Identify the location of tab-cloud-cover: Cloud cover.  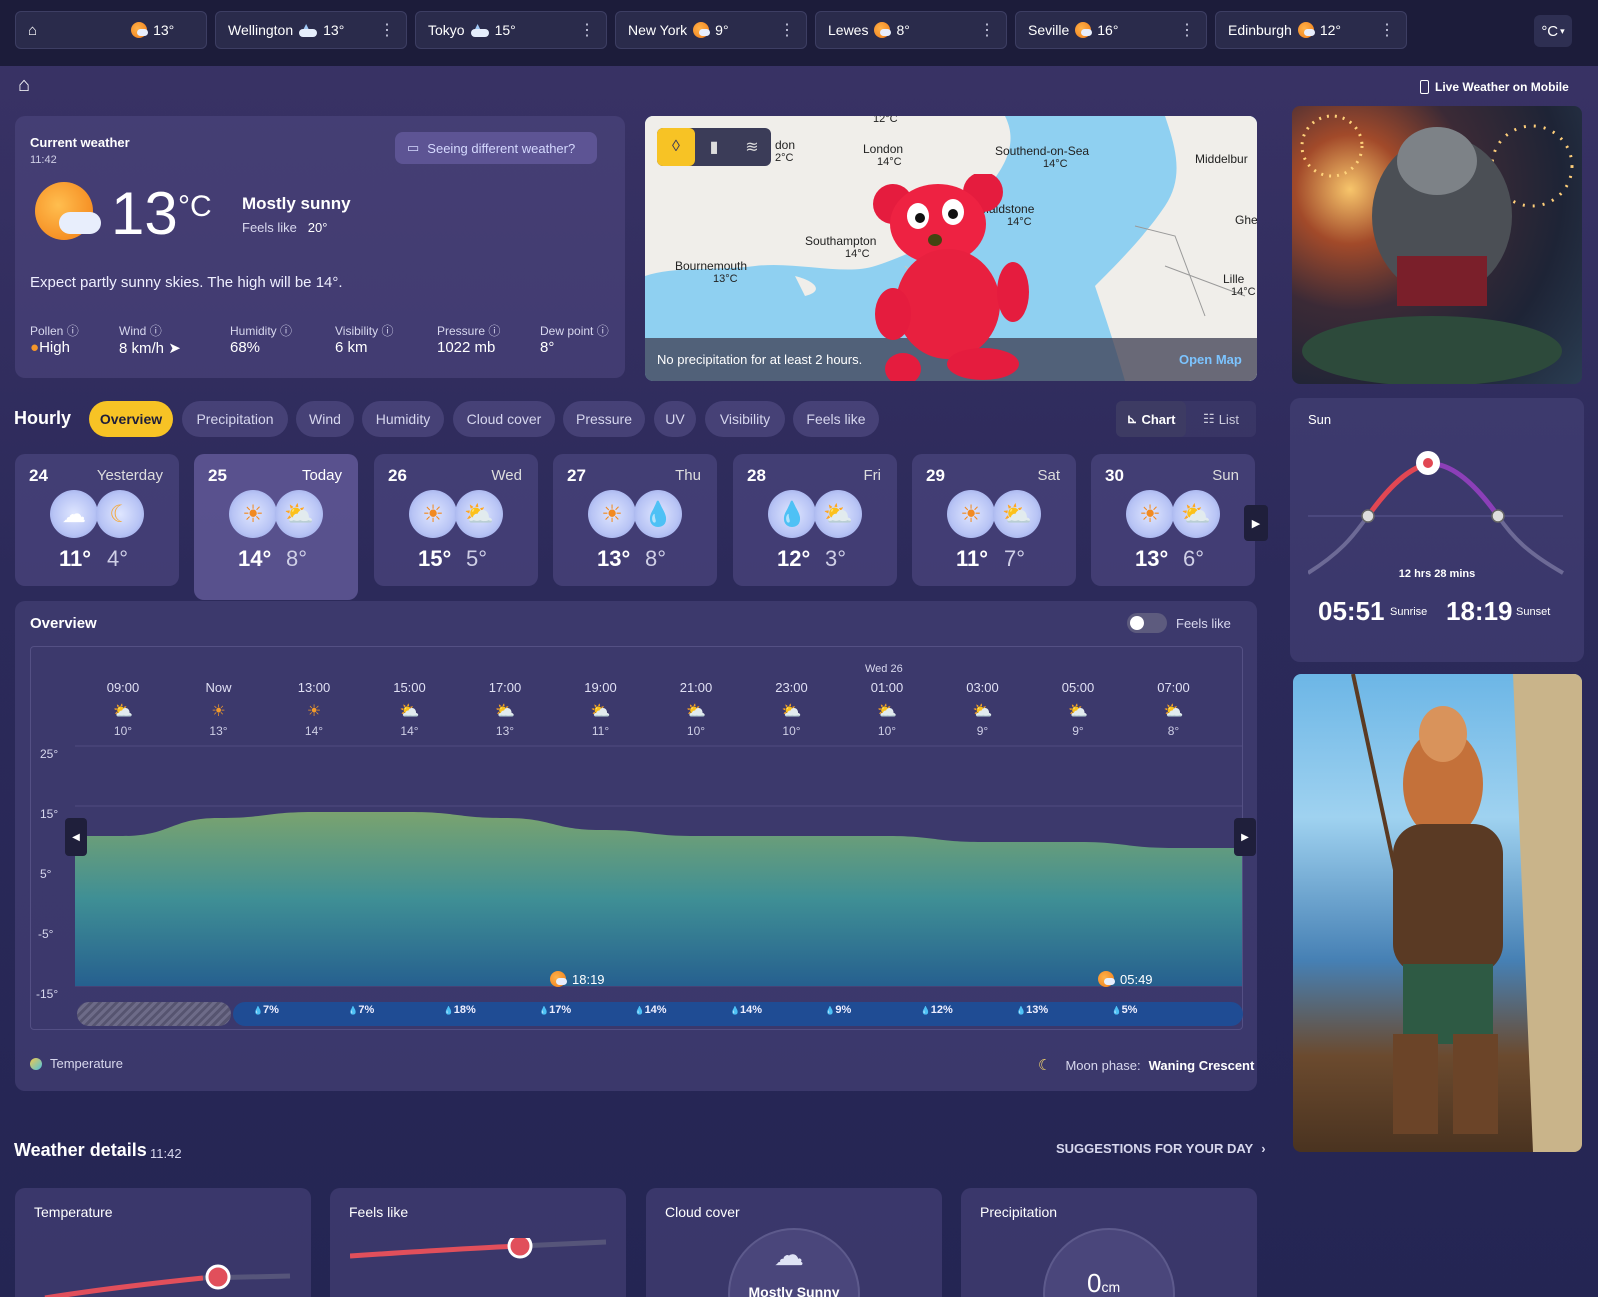
(504, 419).